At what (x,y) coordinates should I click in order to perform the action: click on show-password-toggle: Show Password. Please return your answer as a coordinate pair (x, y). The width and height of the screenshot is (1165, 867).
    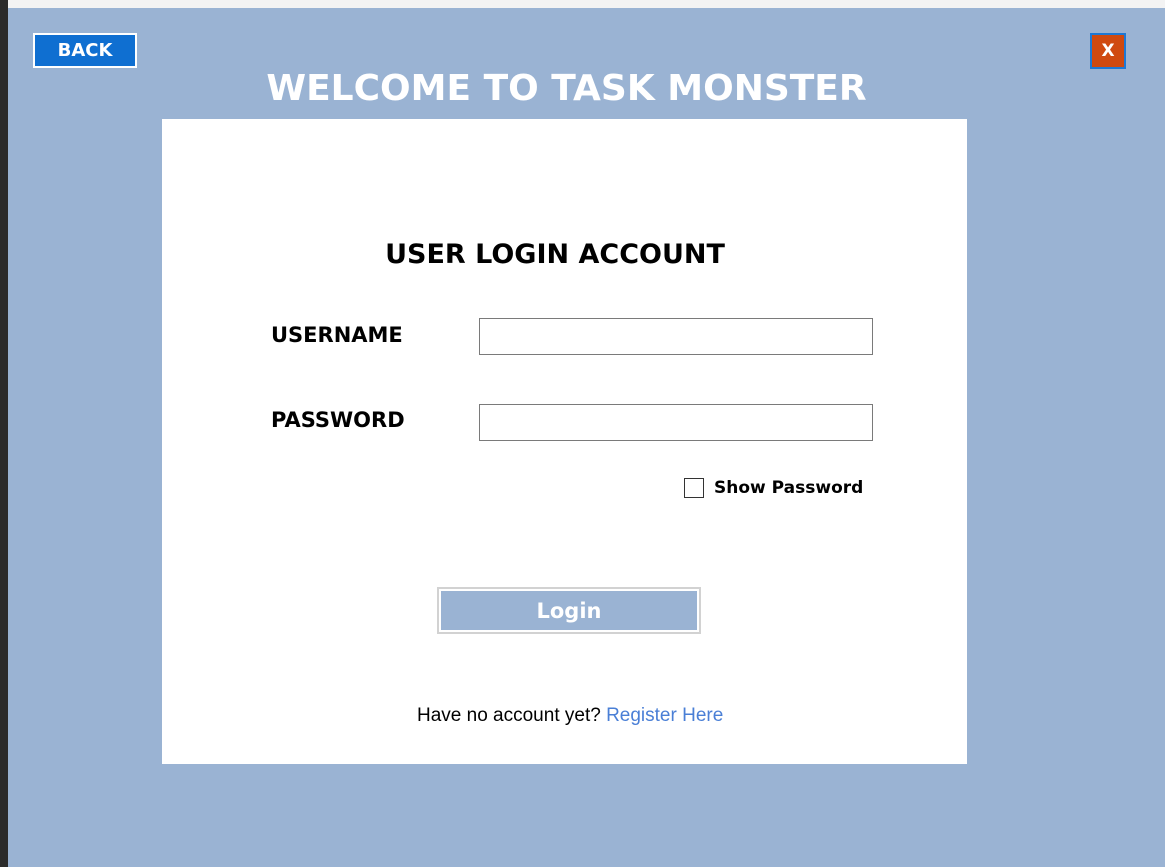
    Looking at the image, I should click on (773, 488).